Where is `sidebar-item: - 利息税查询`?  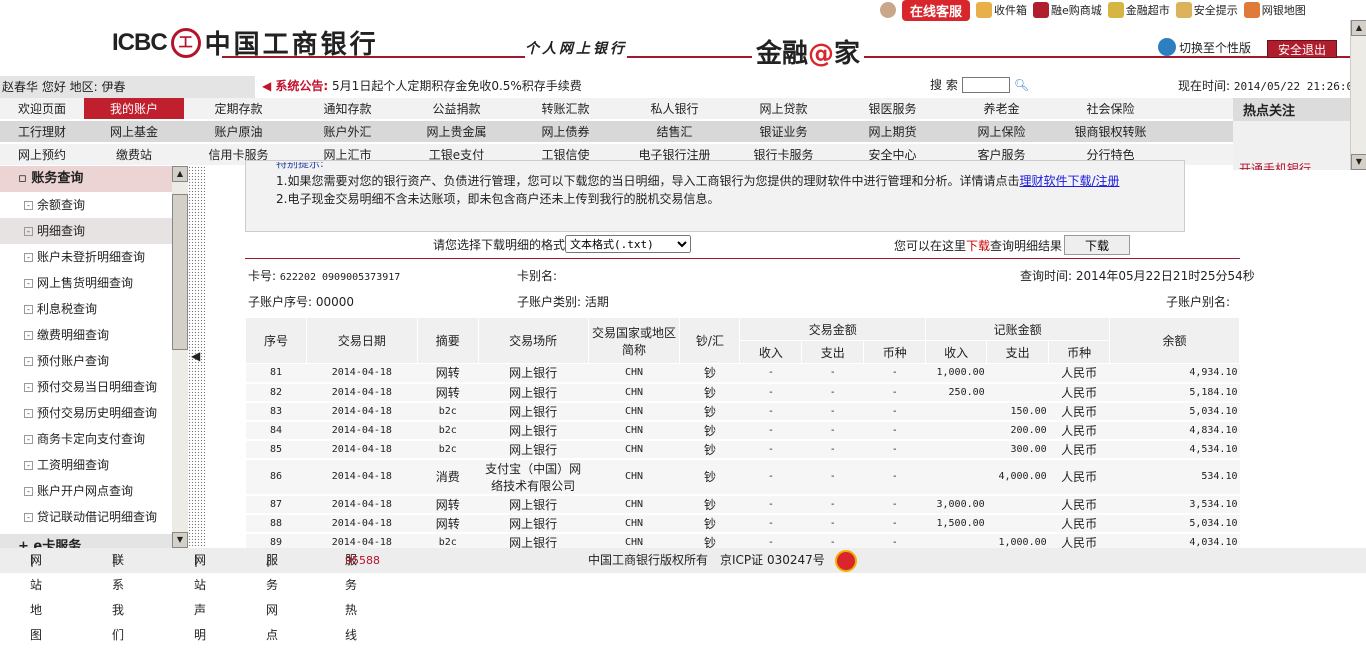
sidebar-item: - 利息税查询 is located at coordinates (86, 309).